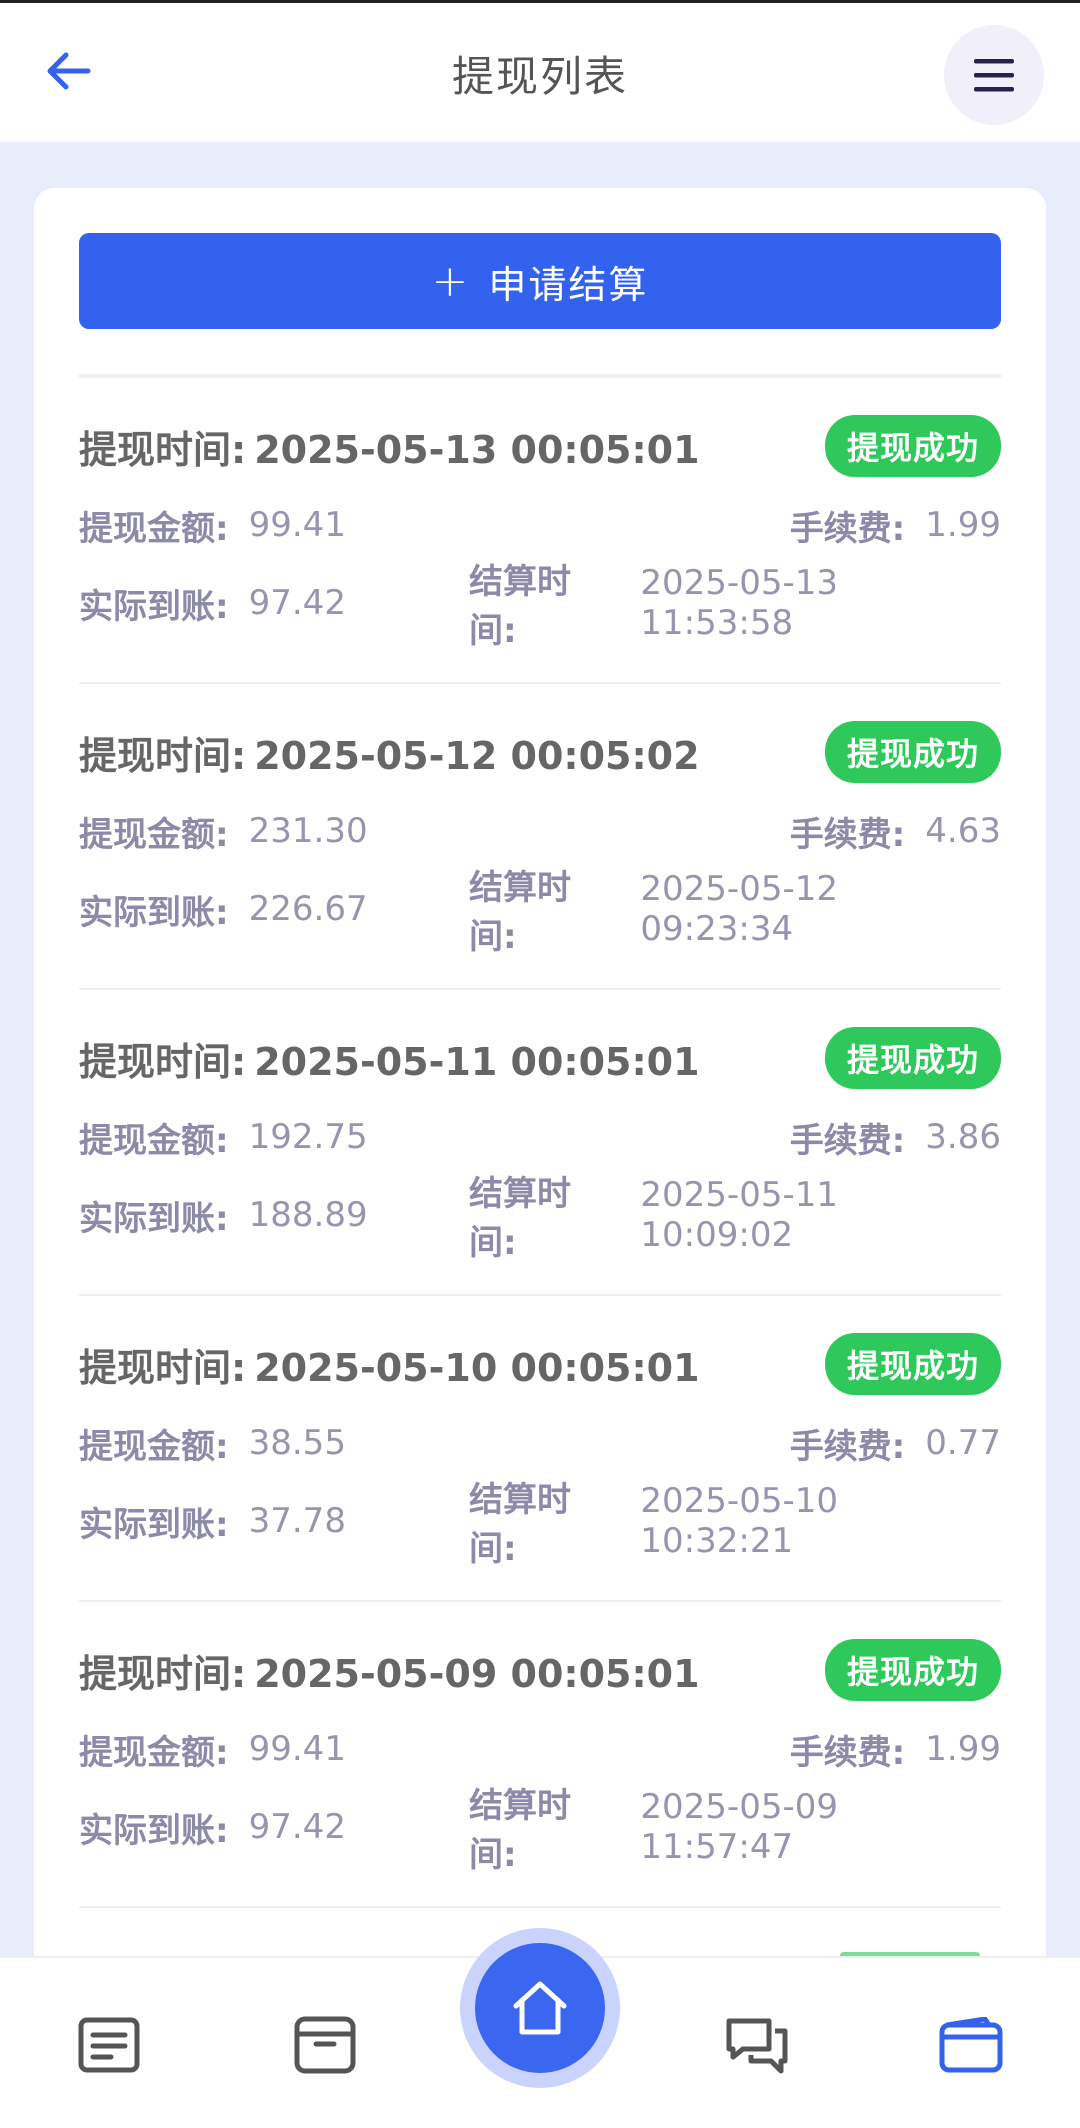  What do you see at coordinates (477, 449) in the screenshot?
I see `withdraw-time-value: 2025-05-13 00:05:01` at bounding box center [477, 449].